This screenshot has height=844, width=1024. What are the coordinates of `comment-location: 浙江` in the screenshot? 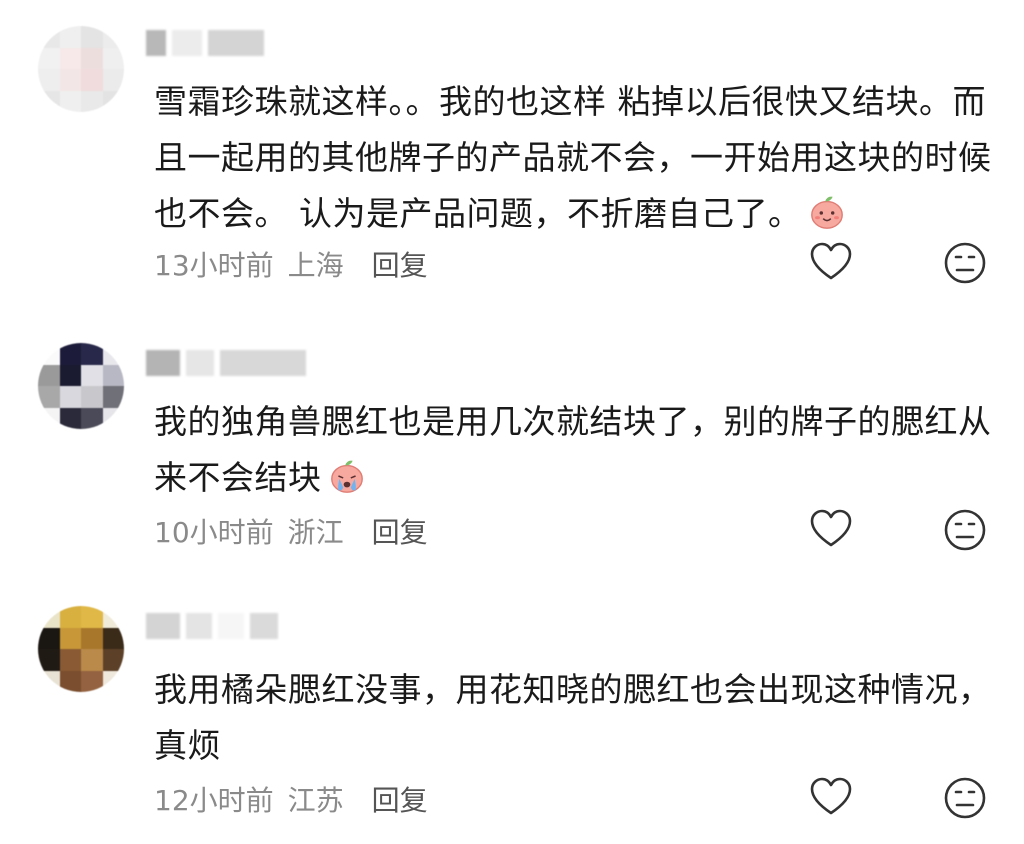 It's located at (315, 532).